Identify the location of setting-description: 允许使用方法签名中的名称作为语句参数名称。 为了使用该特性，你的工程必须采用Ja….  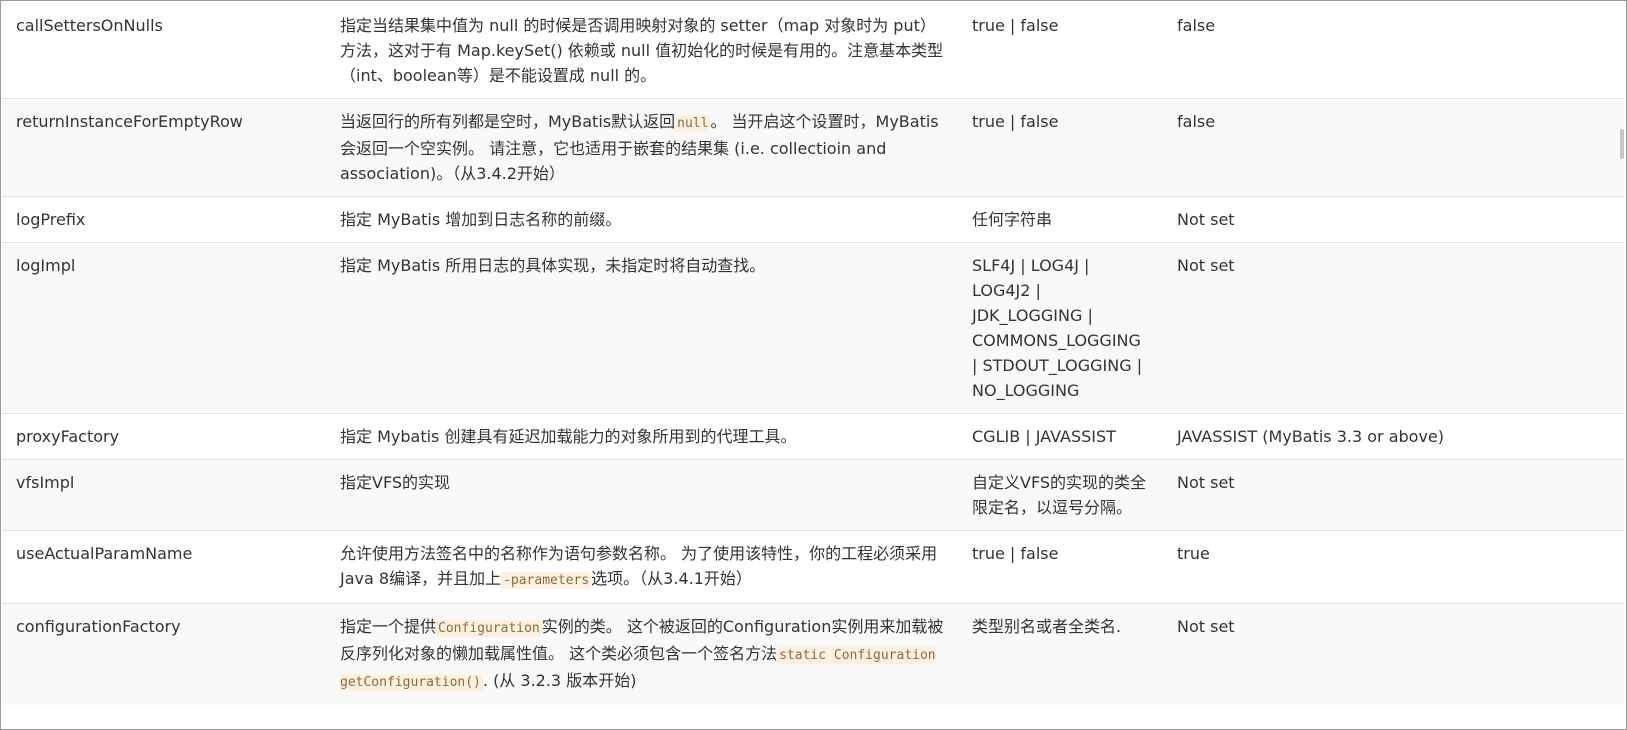
(642, 567).